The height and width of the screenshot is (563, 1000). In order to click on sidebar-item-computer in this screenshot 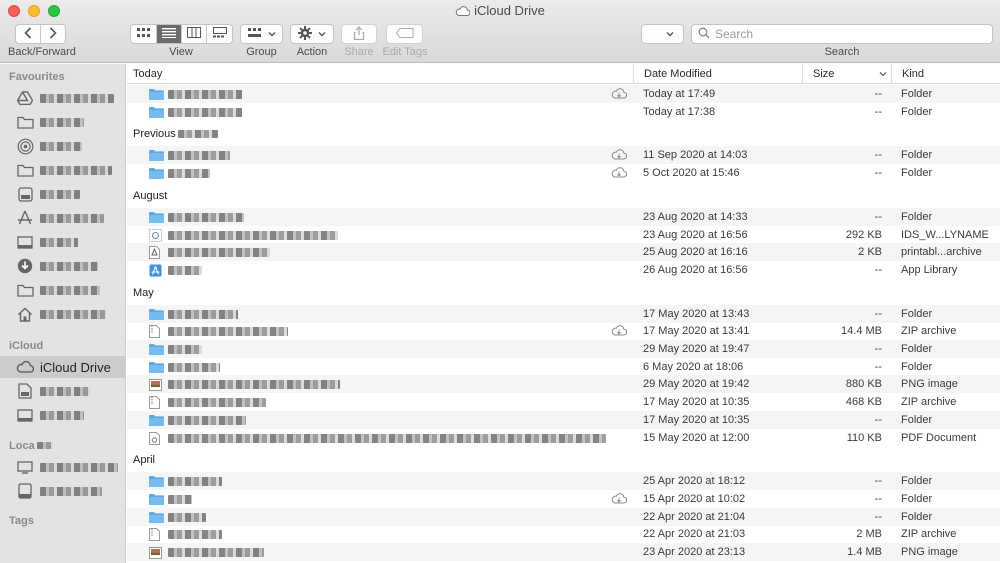, I will do `click(62, 467)`.